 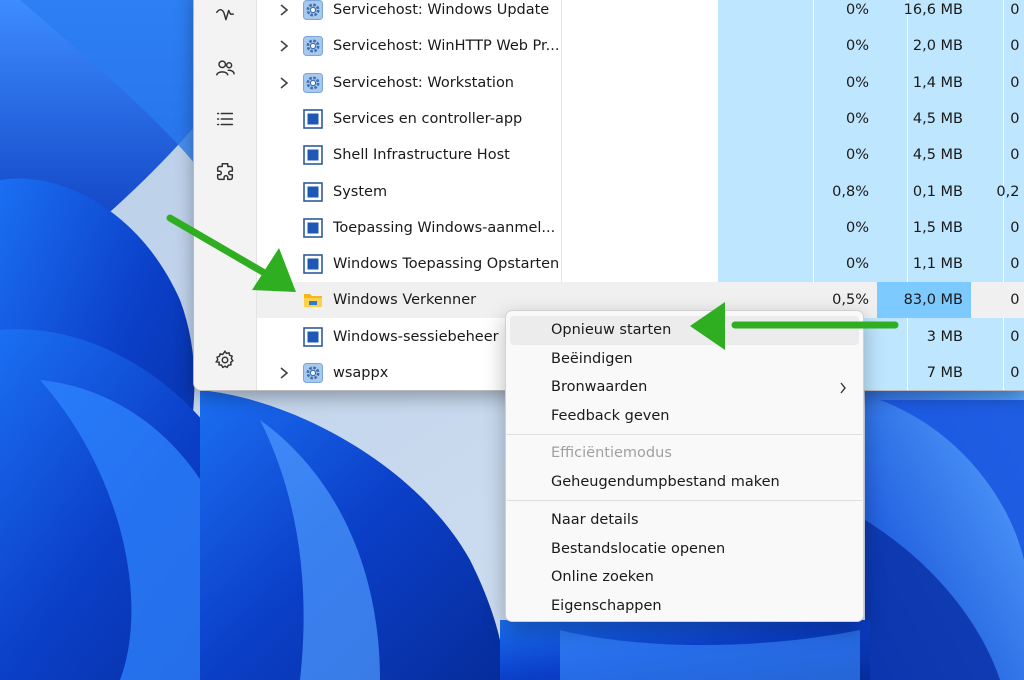 What do you see at coordinates (225, 195) in the screenshot?
I see `navigation-rail` at bounding box center [225, 195].